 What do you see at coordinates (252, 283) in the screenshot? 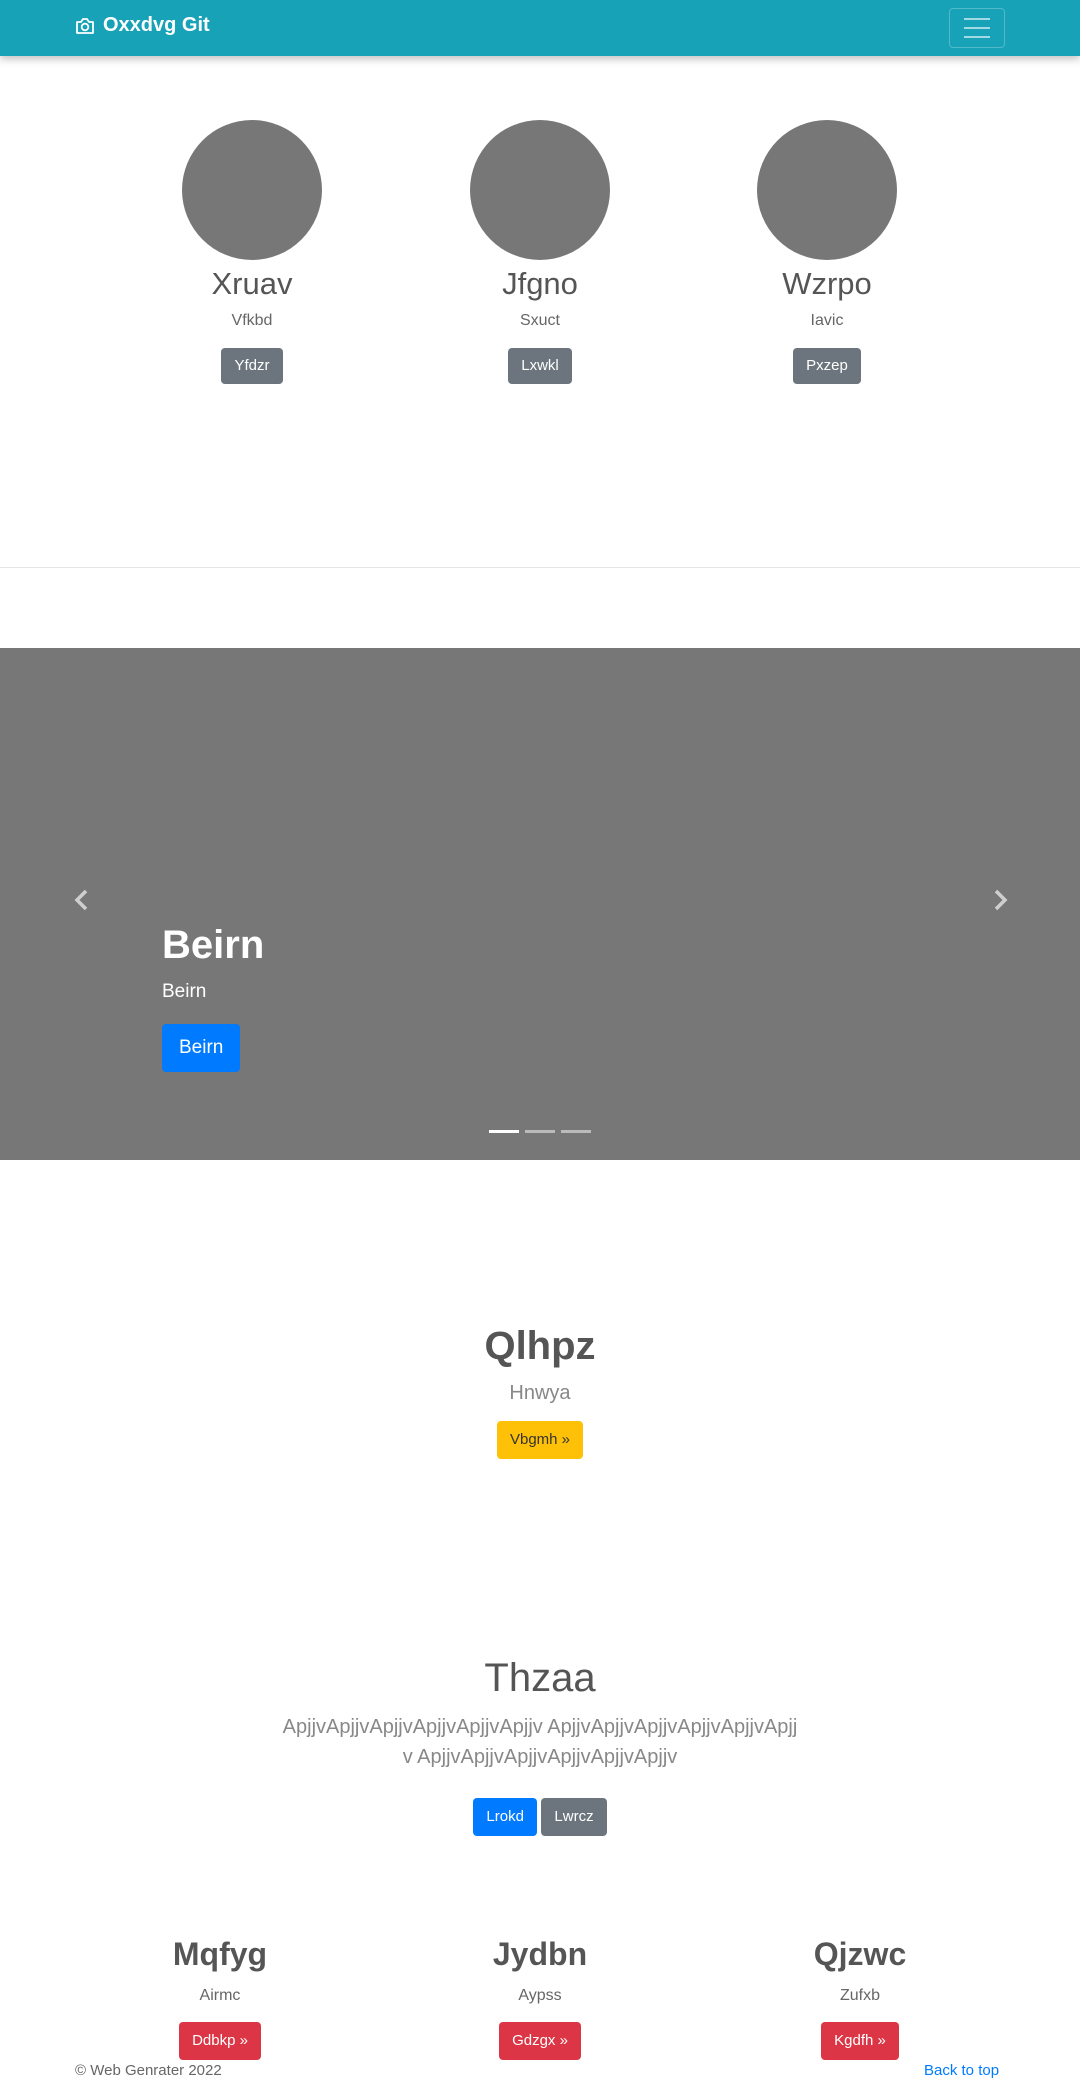
I see `profile-name: Xruav` at bounding box center [252, 283].